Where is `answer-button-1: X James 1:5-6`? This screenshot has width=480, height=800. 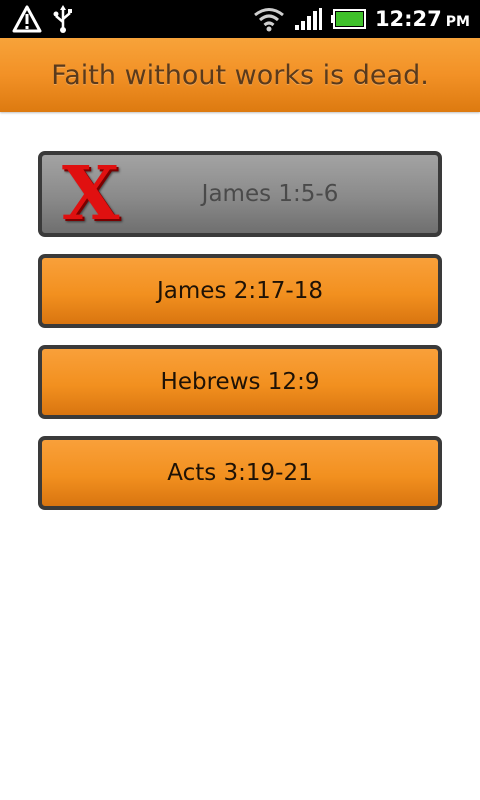
answer-button-1: X James 1:5-6 is located at coordinates (240, 194).